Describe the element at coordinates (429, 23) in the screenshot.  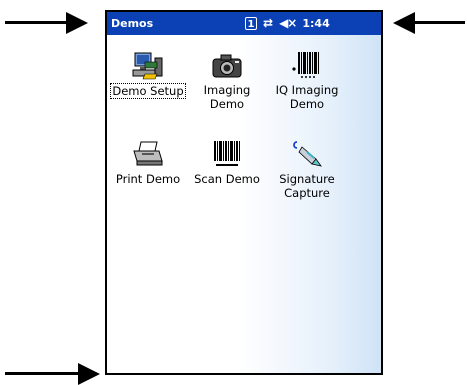
I see `annotation-arrow-top-right` at that location.